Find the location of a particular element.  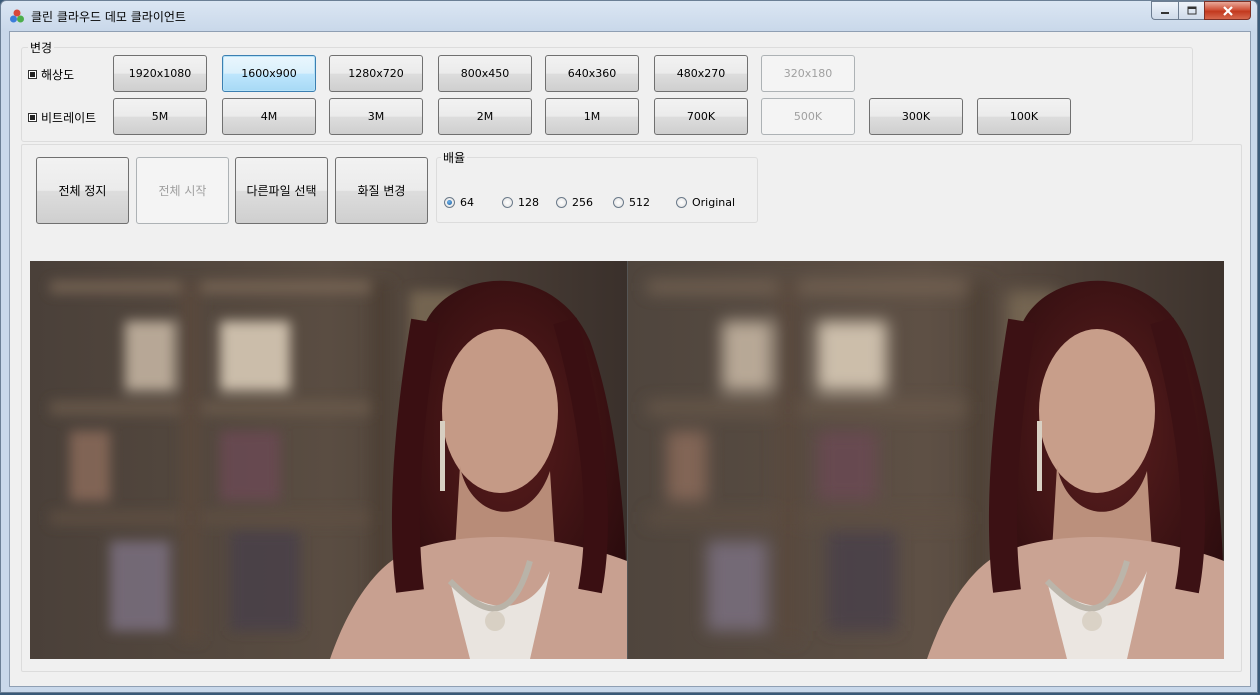

video-divider is located at coordinates (627, 460).